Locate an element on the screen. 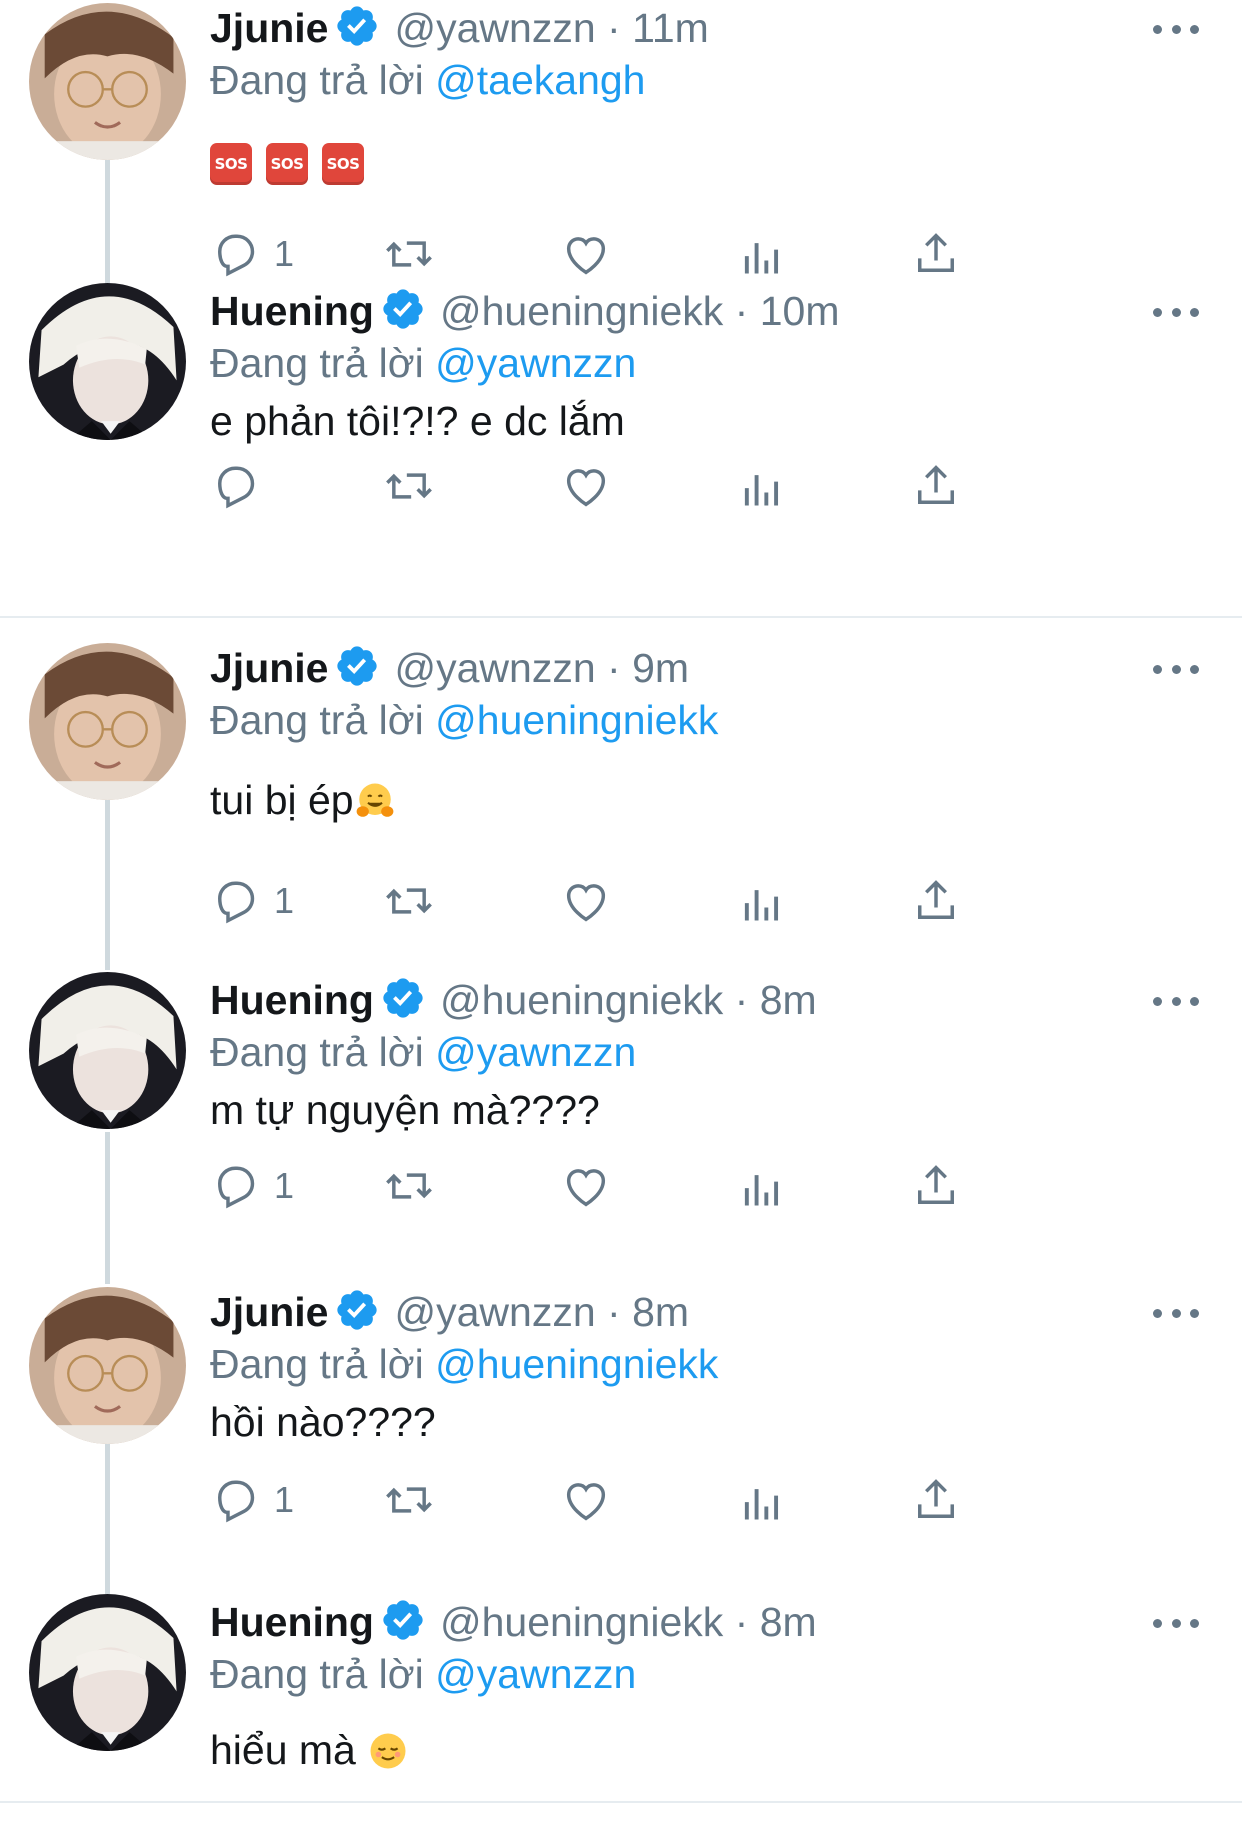 This screenshot has height=1833, width=1242. tweet-actions: 1 is located at coordinates (660, 901).